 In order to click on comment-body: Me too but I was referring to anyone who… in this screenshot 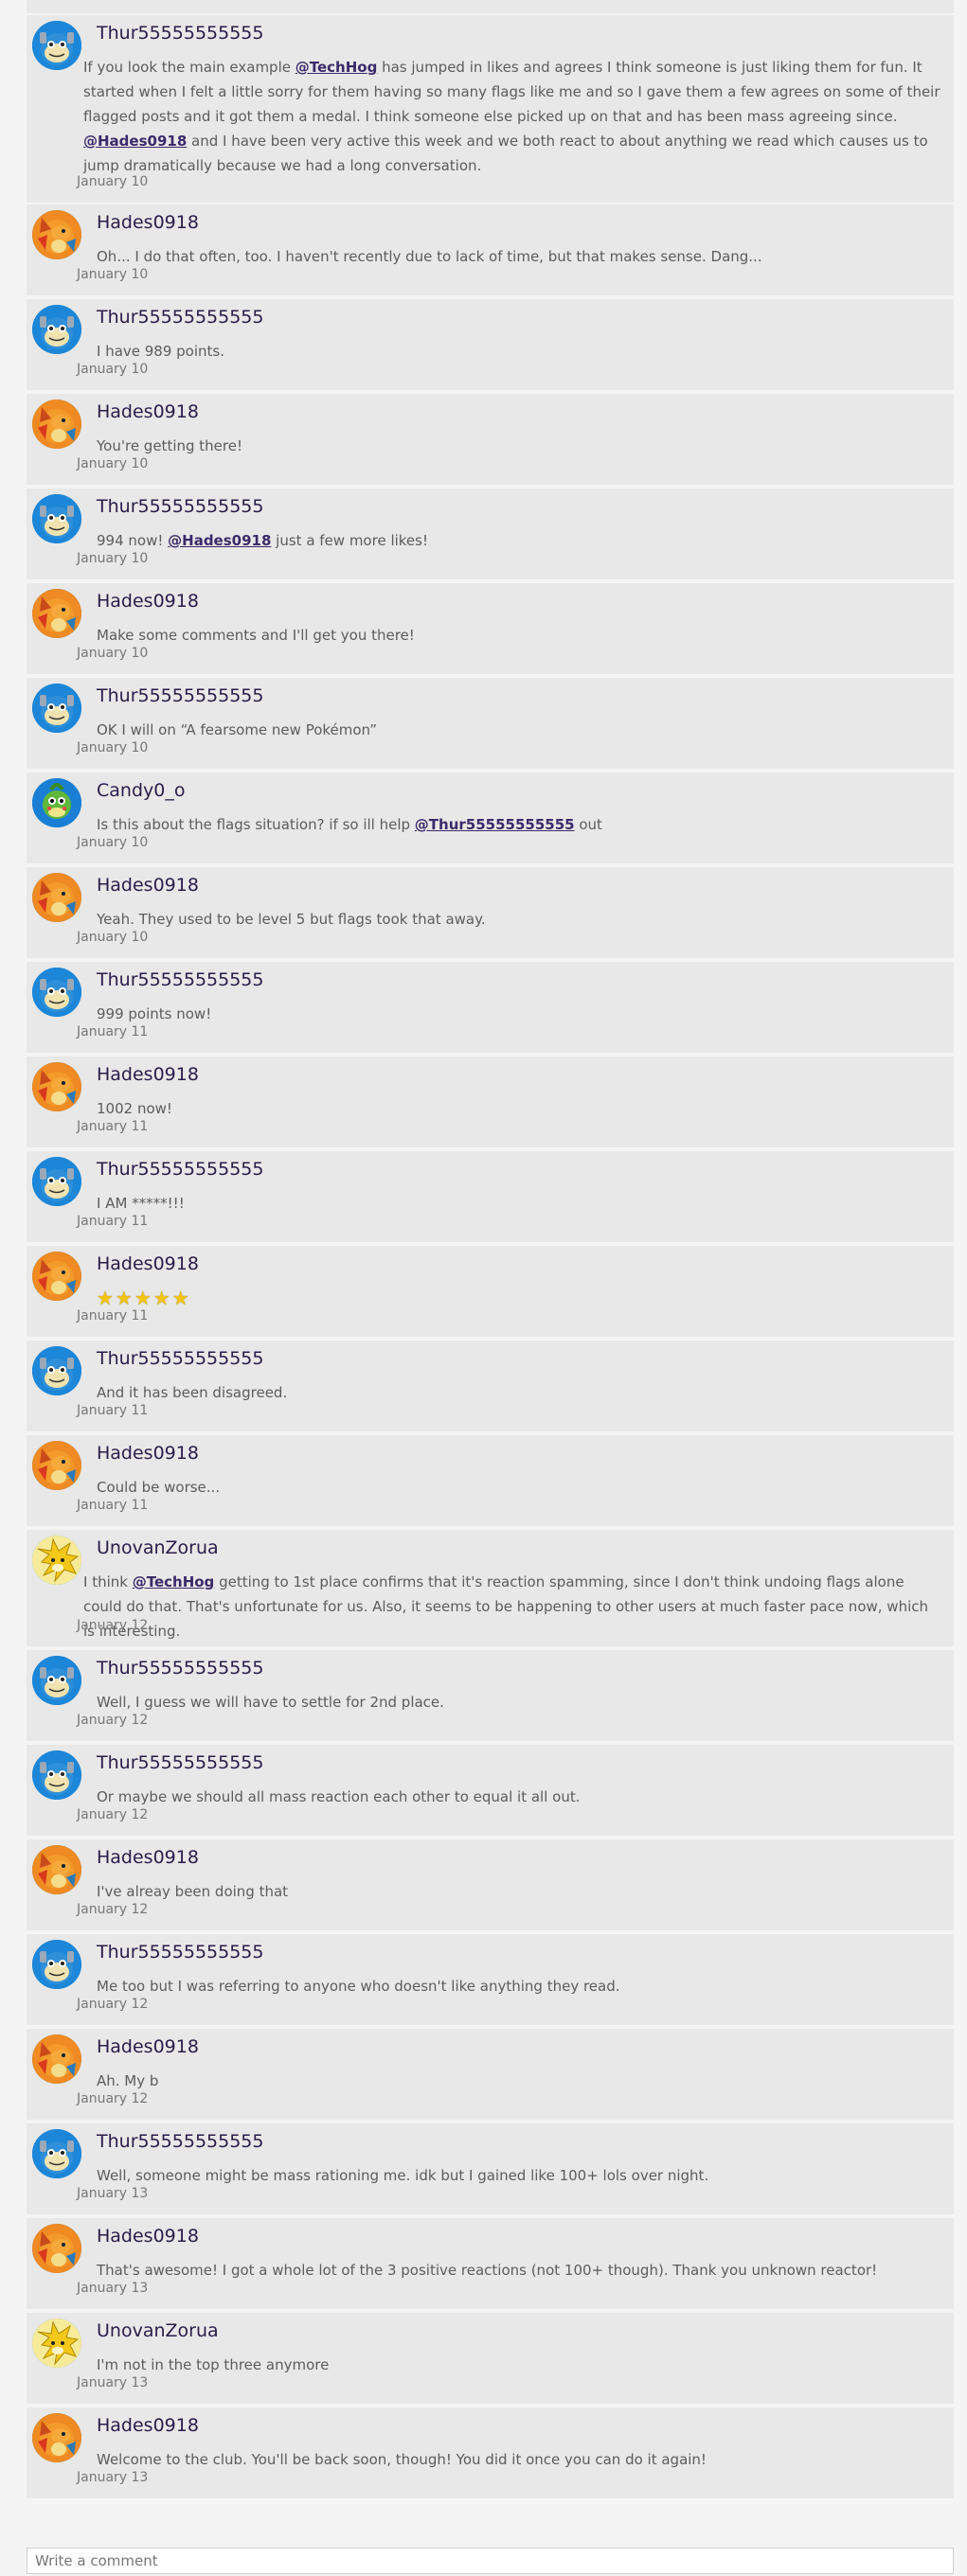, I will do `click(519, 1987)`.